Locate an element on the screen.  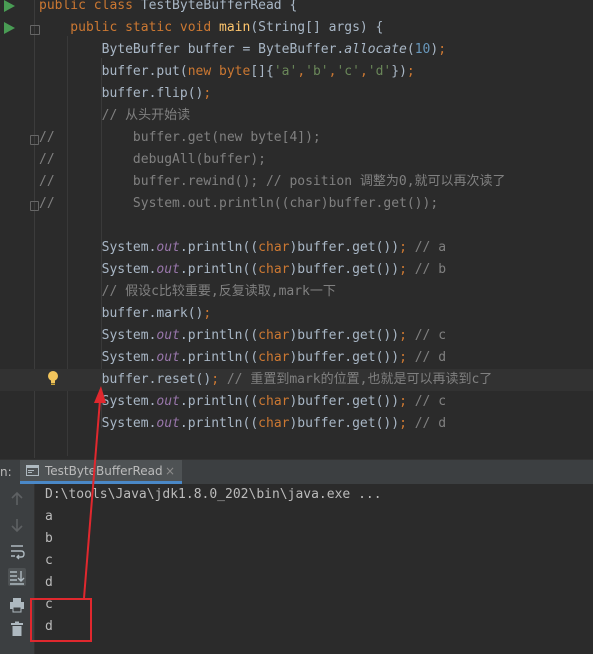
code-line: public static void main(String[] args) { is located at coordinates (211, 28).